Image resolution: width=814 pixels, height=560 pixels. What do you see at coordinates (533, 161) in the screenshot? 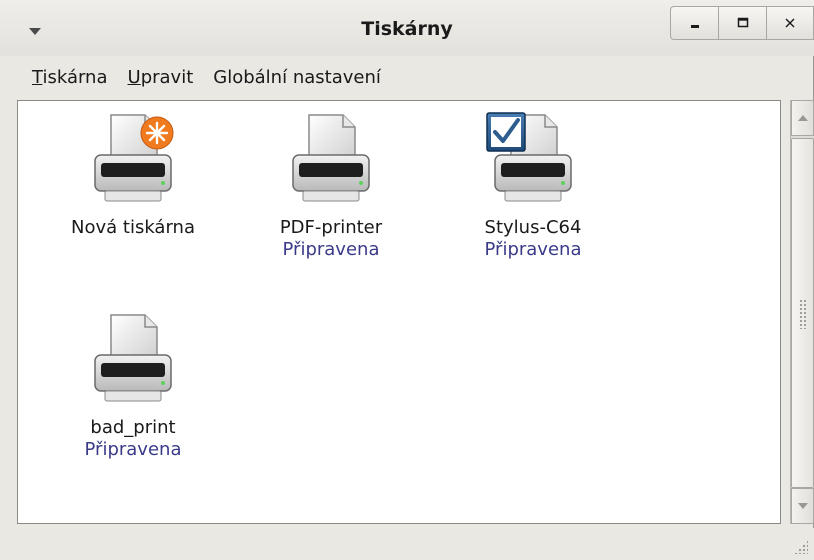
I see `default-printer-icon` at bounding box center [533, 161].